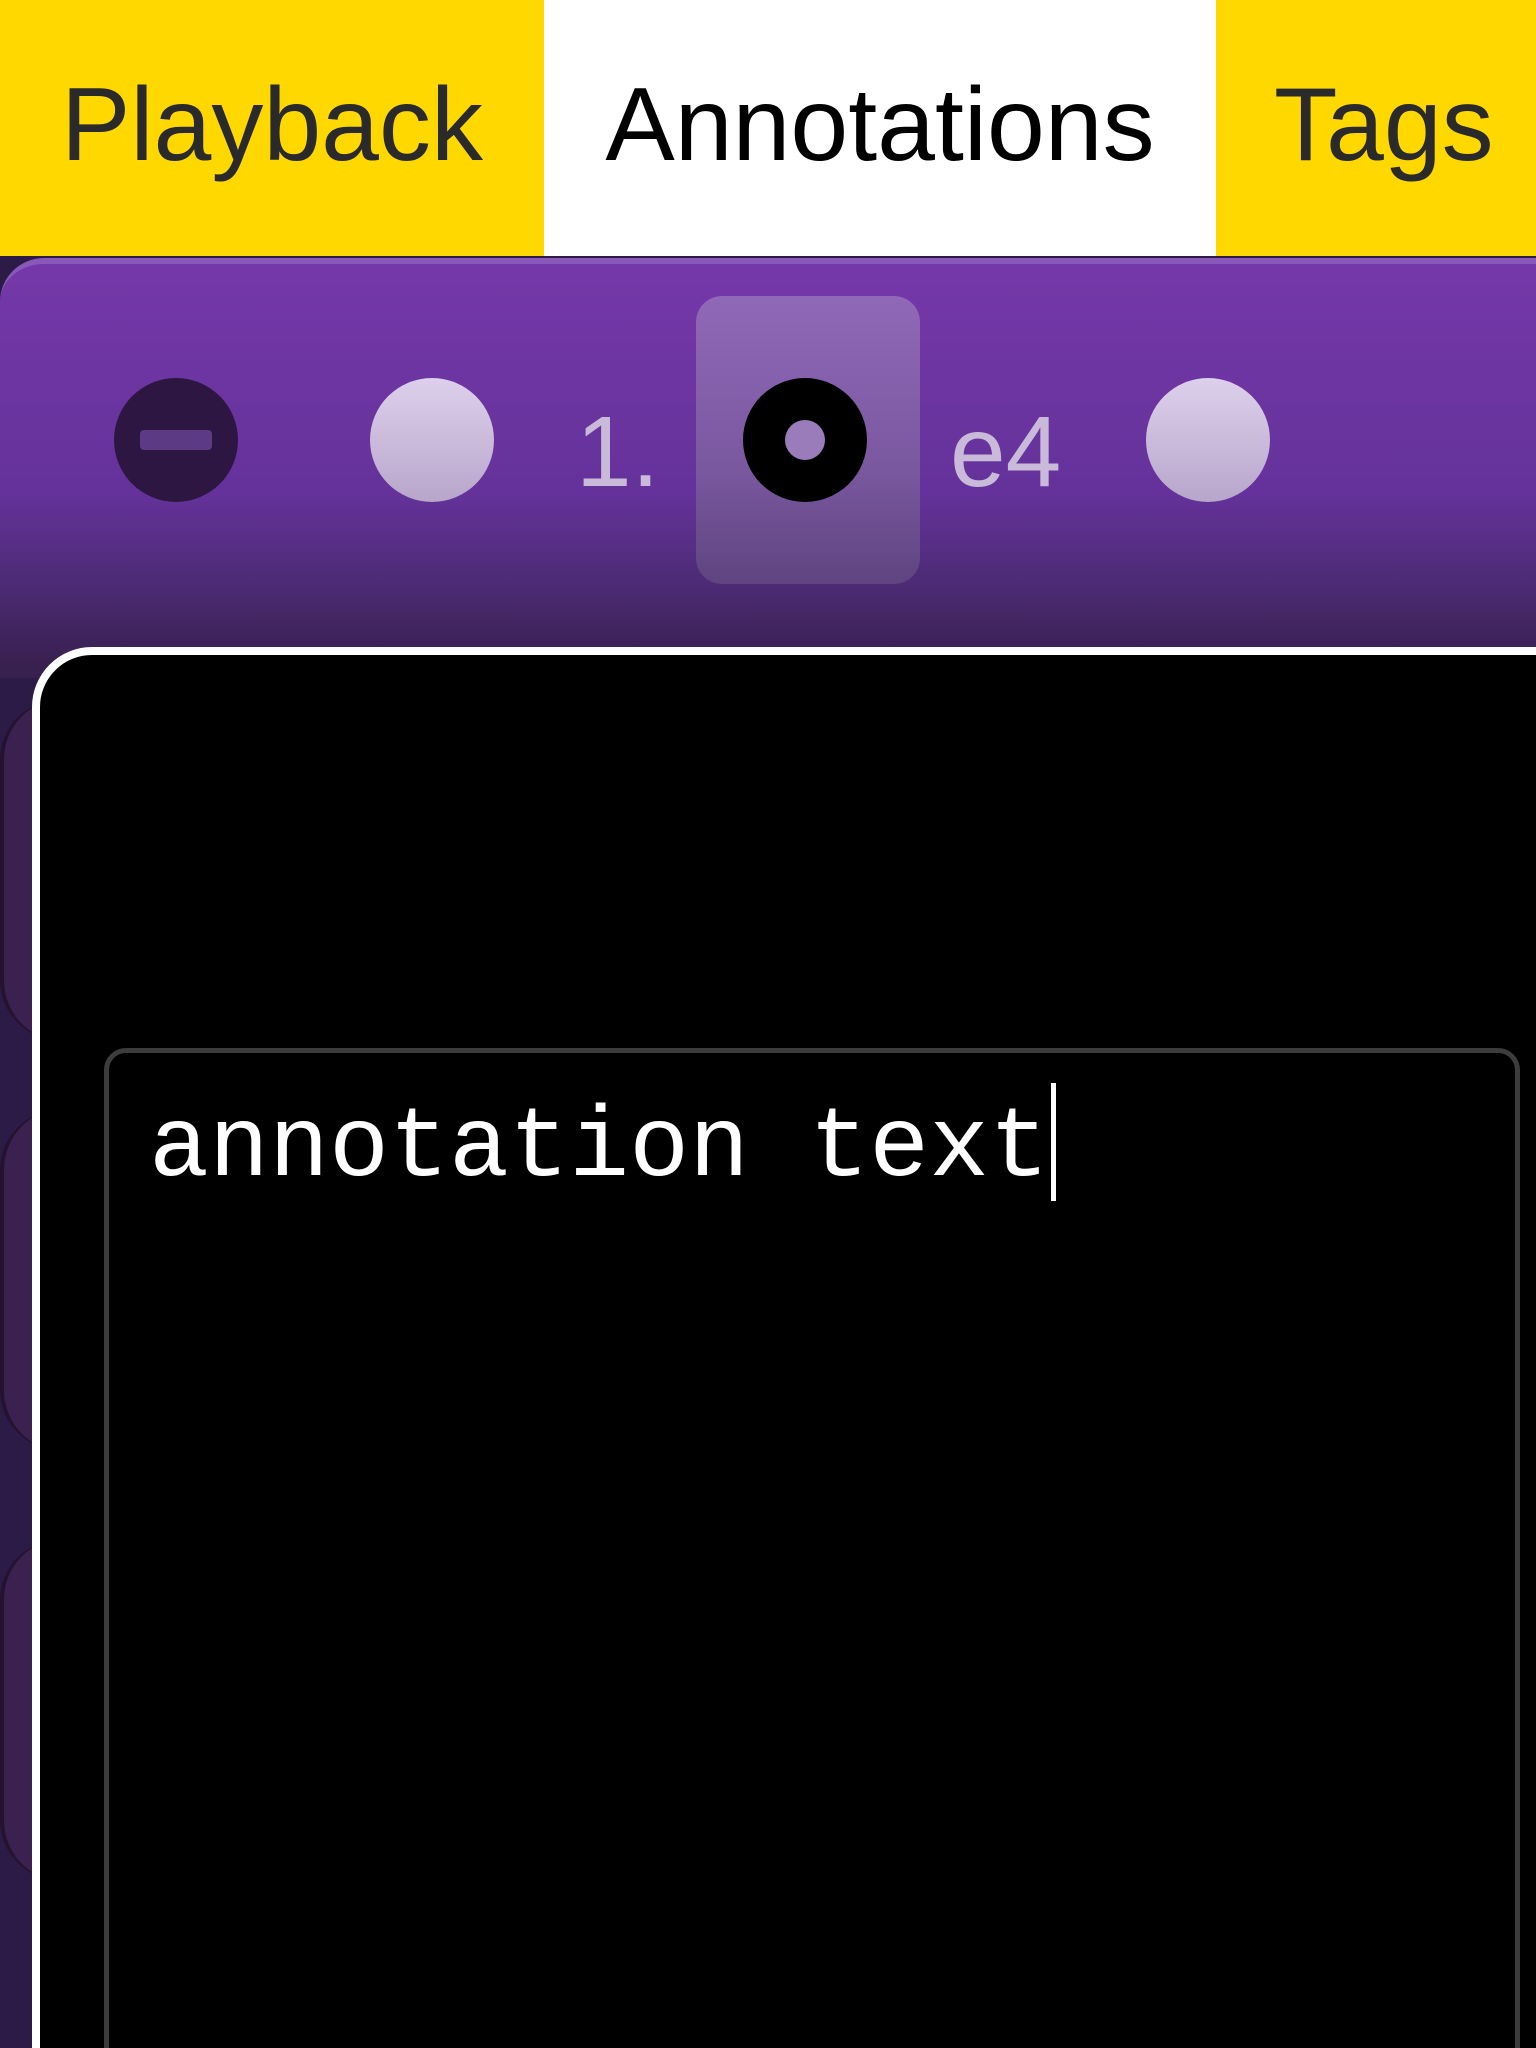 The image size is (1536, 2048). What do you see at coordinates (1208, 440) in the screenshot?
I see `next-move-button` at bounding box center [1208, 440].